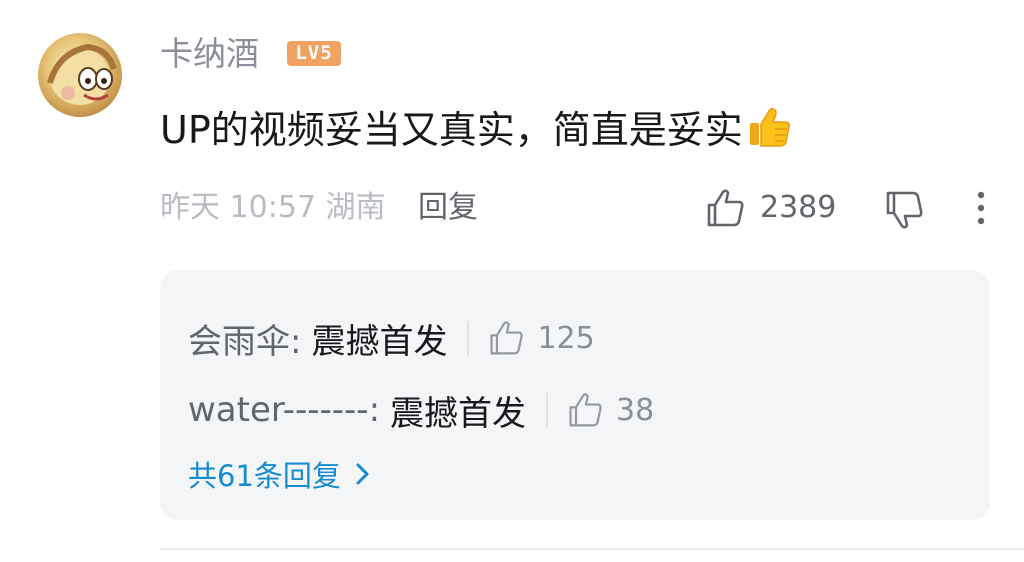 The image size is (1024, 562). Describe the element at coordinates (284, 410) in the screenshot. I see `sub-reply-author: water-------:` at that location.